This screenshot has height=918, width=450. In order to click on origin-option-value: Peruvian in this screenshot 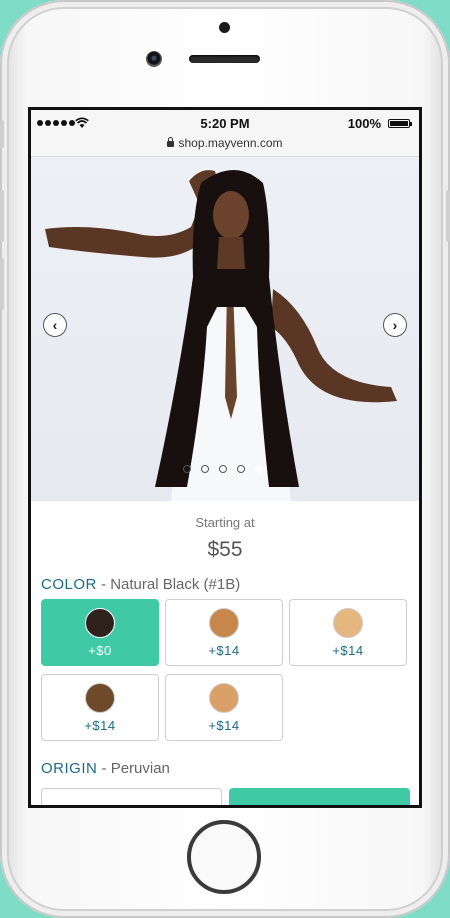, I will do `click(140, 768)`.